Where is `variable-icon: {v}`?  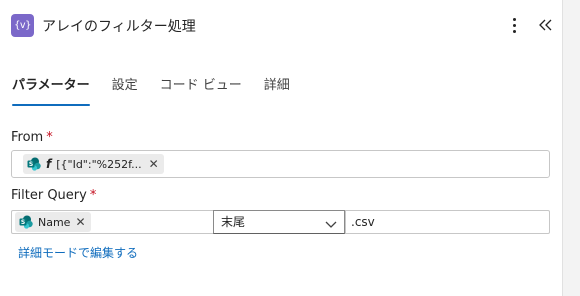 variable-icon: {v} is located at coordinates (22, 25).